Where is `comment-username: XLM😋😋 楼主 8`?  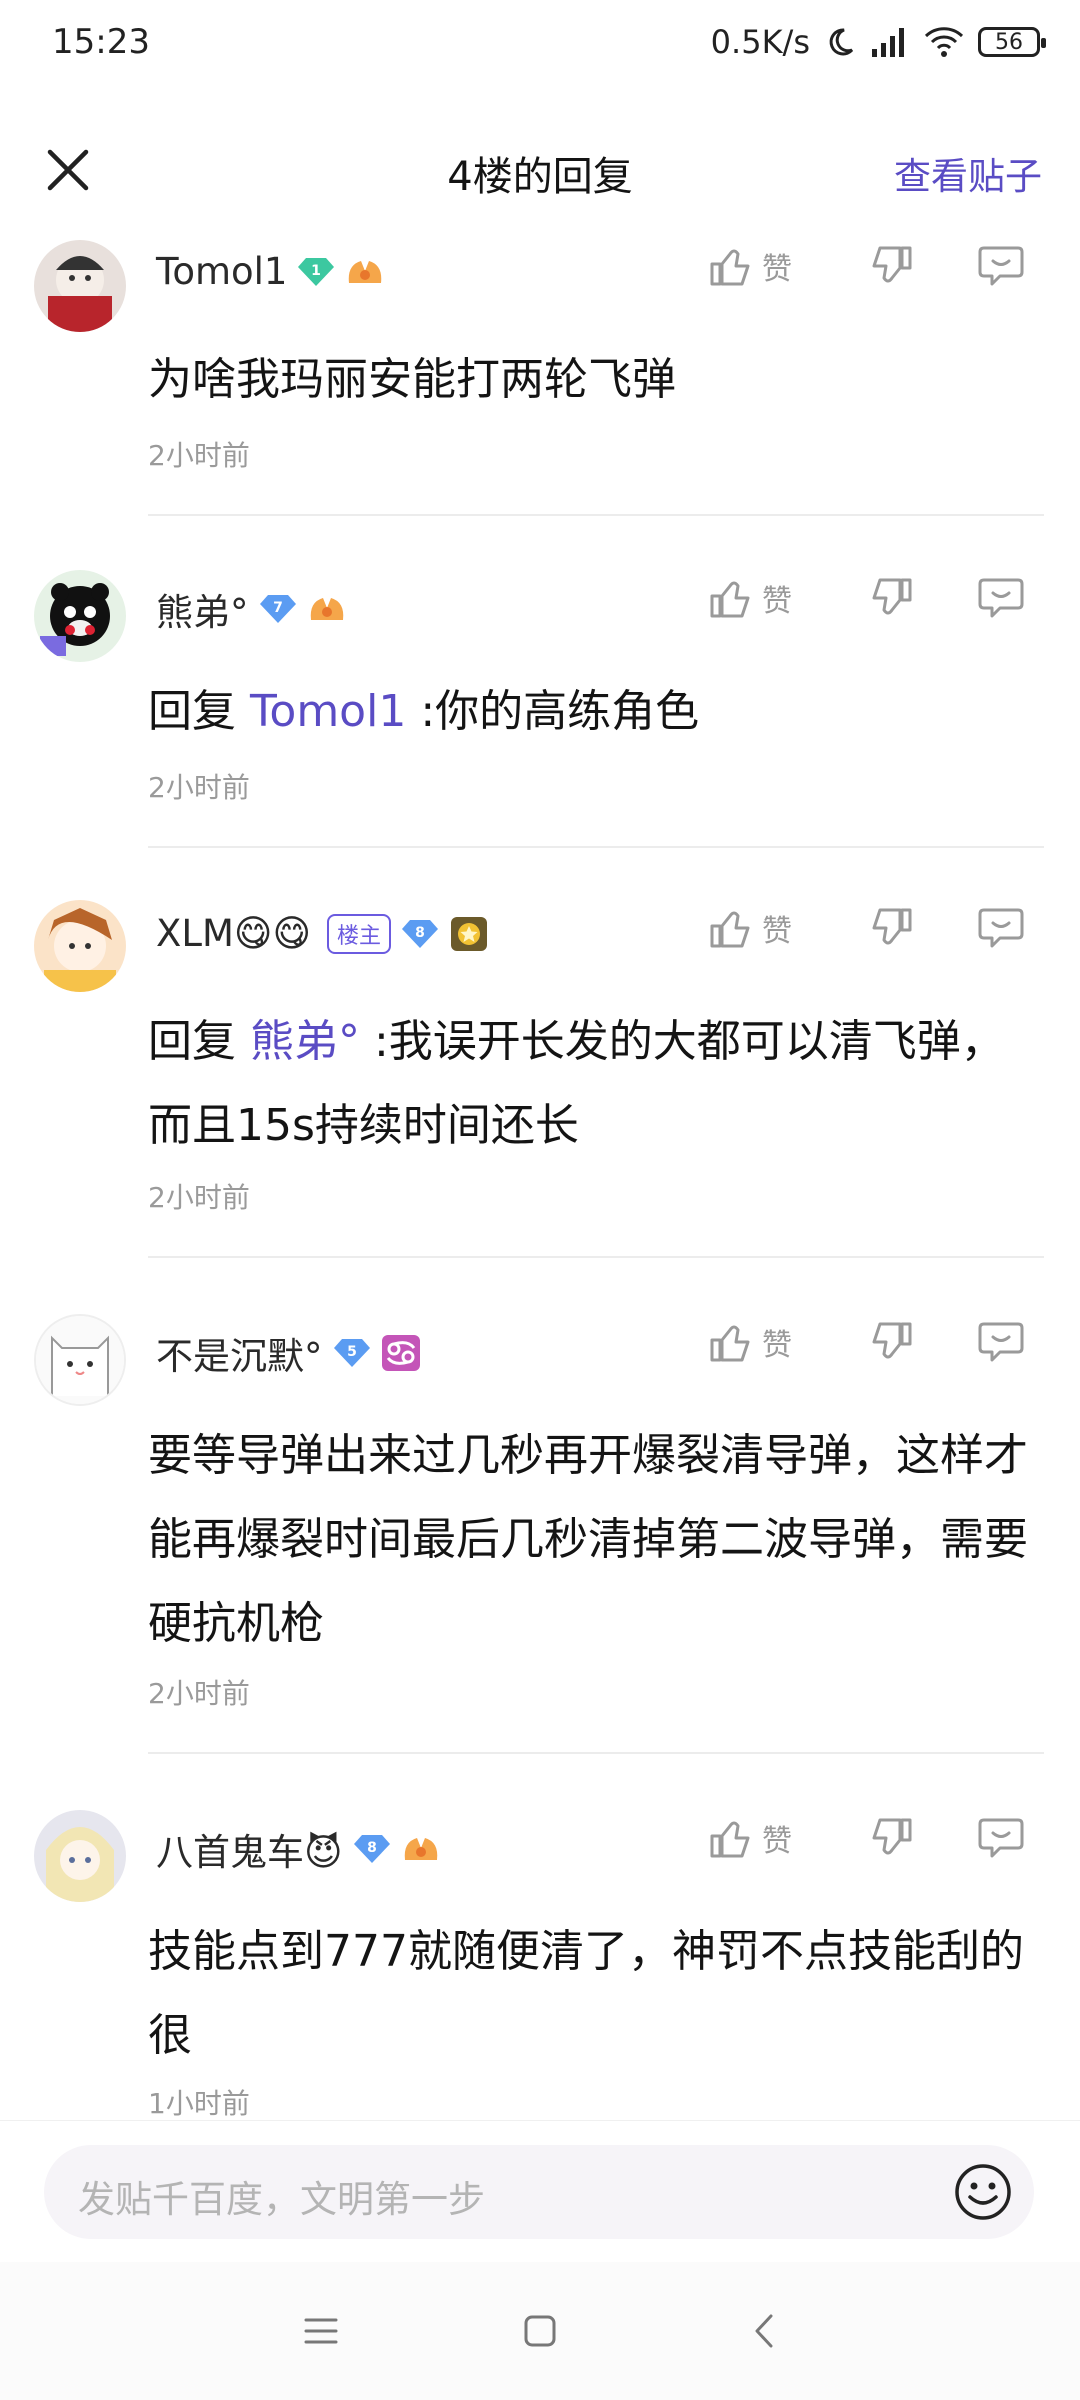
comment-username: XLM😋😋 楼主 8 is located at coordinates (322, 933).